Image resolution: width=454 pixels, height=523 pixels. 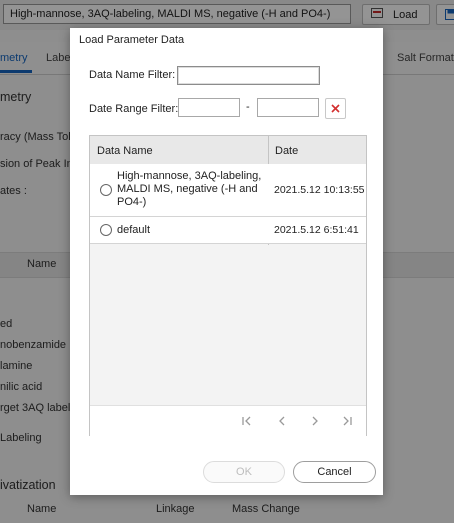 What do you see at coordinates (228, 150) in the screenshot?
I see `table-header: Data Name Date` at bounding box center [228, 150].